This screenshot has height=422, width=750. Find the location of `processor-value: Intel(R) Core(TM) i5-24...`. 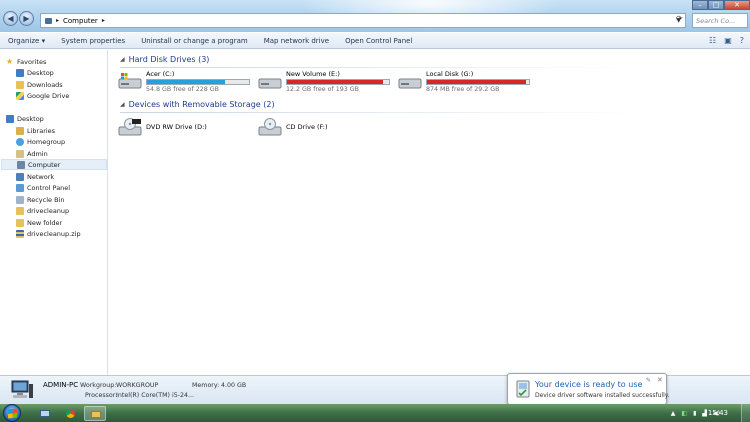

processor-value: Intel(R) Core(TM) i5-24... is located at coordinates (155, 395).